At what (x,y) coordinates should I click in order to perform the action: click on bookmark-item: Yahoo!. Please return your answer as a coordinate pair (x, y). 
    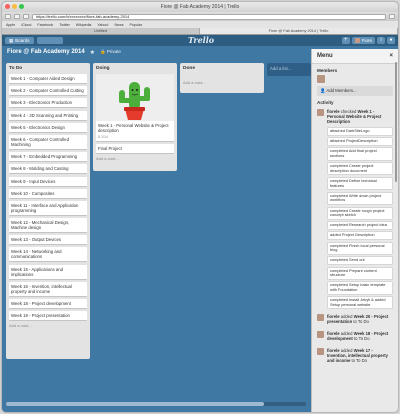
    Looking at the image, I should click on (102, 25).